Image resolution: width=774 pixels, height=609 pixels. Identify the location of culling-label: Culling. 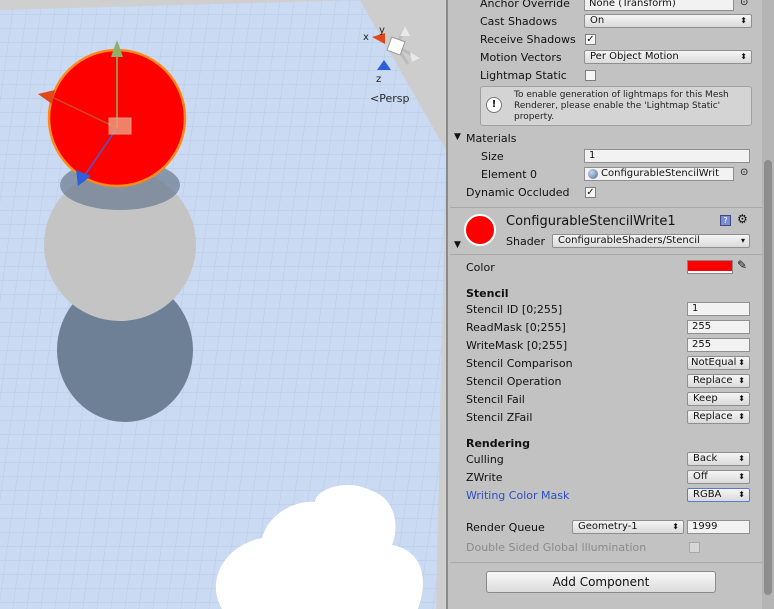
(485, 459).